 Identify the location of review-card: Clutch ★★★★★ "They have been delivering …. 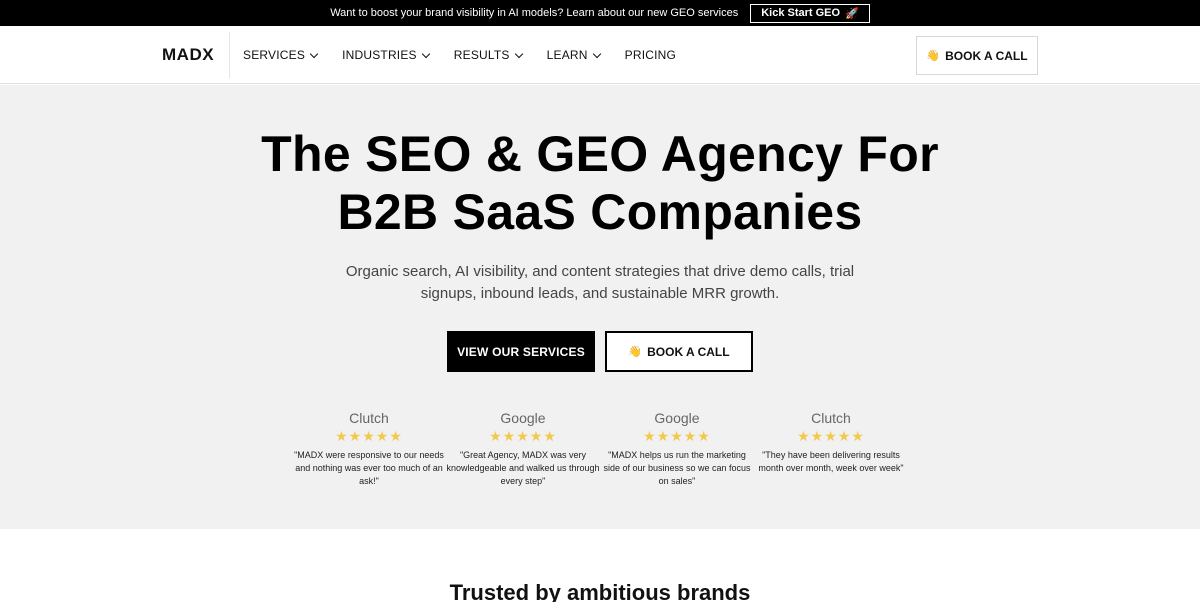
(831, 448).